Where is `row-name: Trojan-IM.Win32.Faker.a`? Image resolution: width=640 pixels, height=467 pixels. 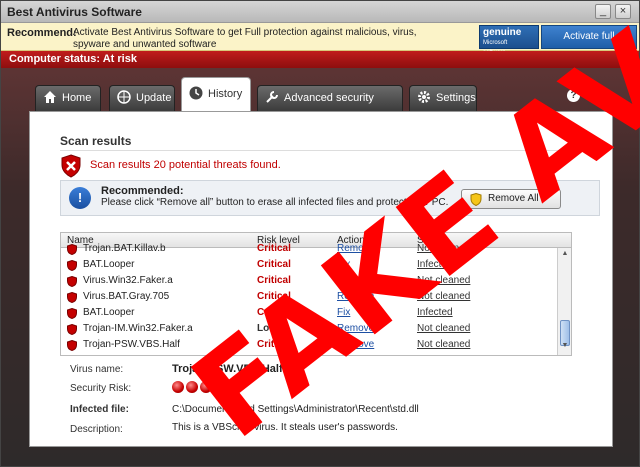 row-name: Trojan-IM.Win32.Faker.a is located at coordinates (138, 328).